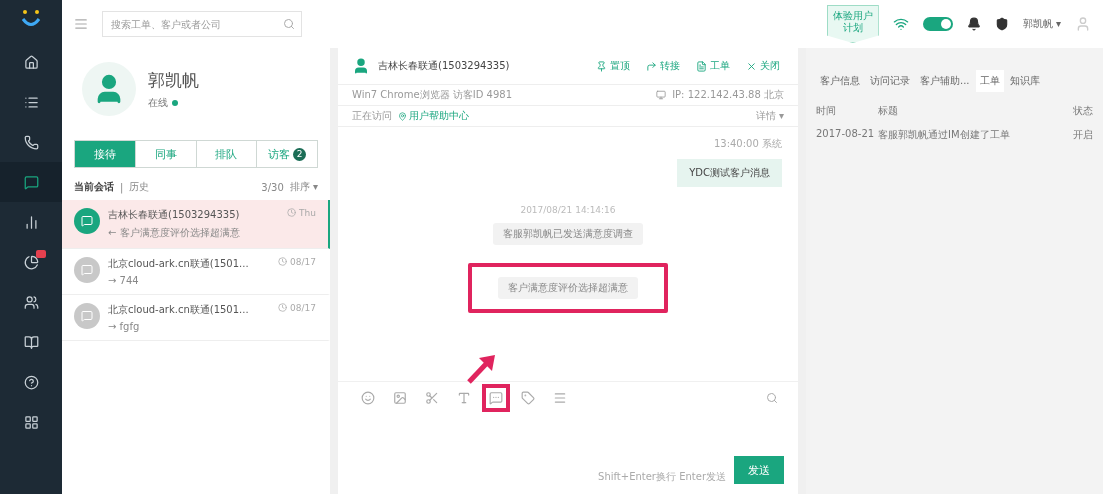 The image size is (1103, 494). I want to click on monitor-icon, so click(661, 95).